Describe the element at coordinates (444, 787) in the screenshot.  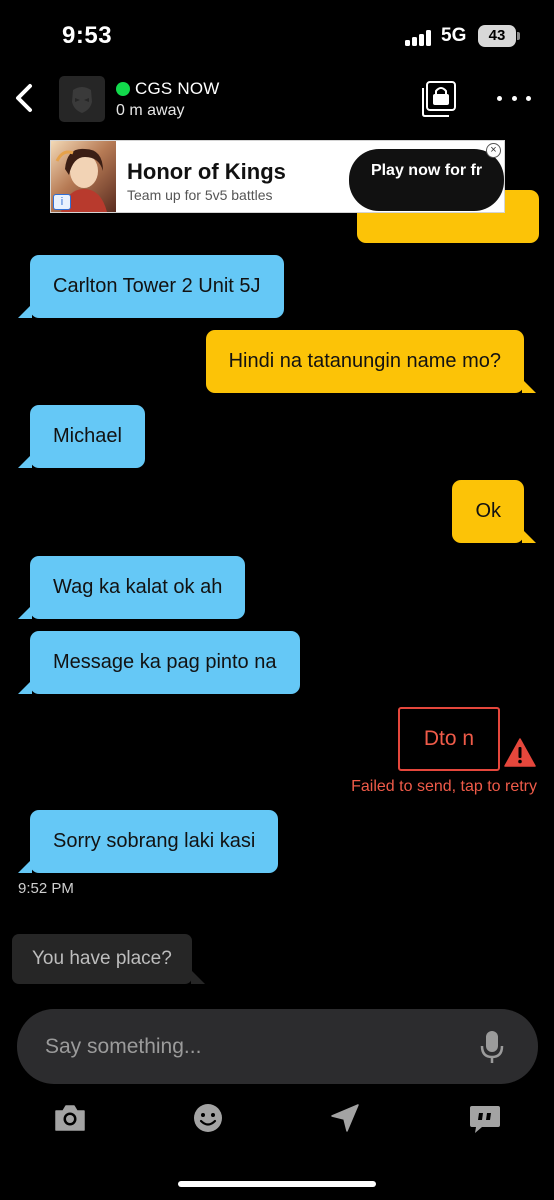
I see `failed-send-note: Failed to send, tap to retry` at that location.